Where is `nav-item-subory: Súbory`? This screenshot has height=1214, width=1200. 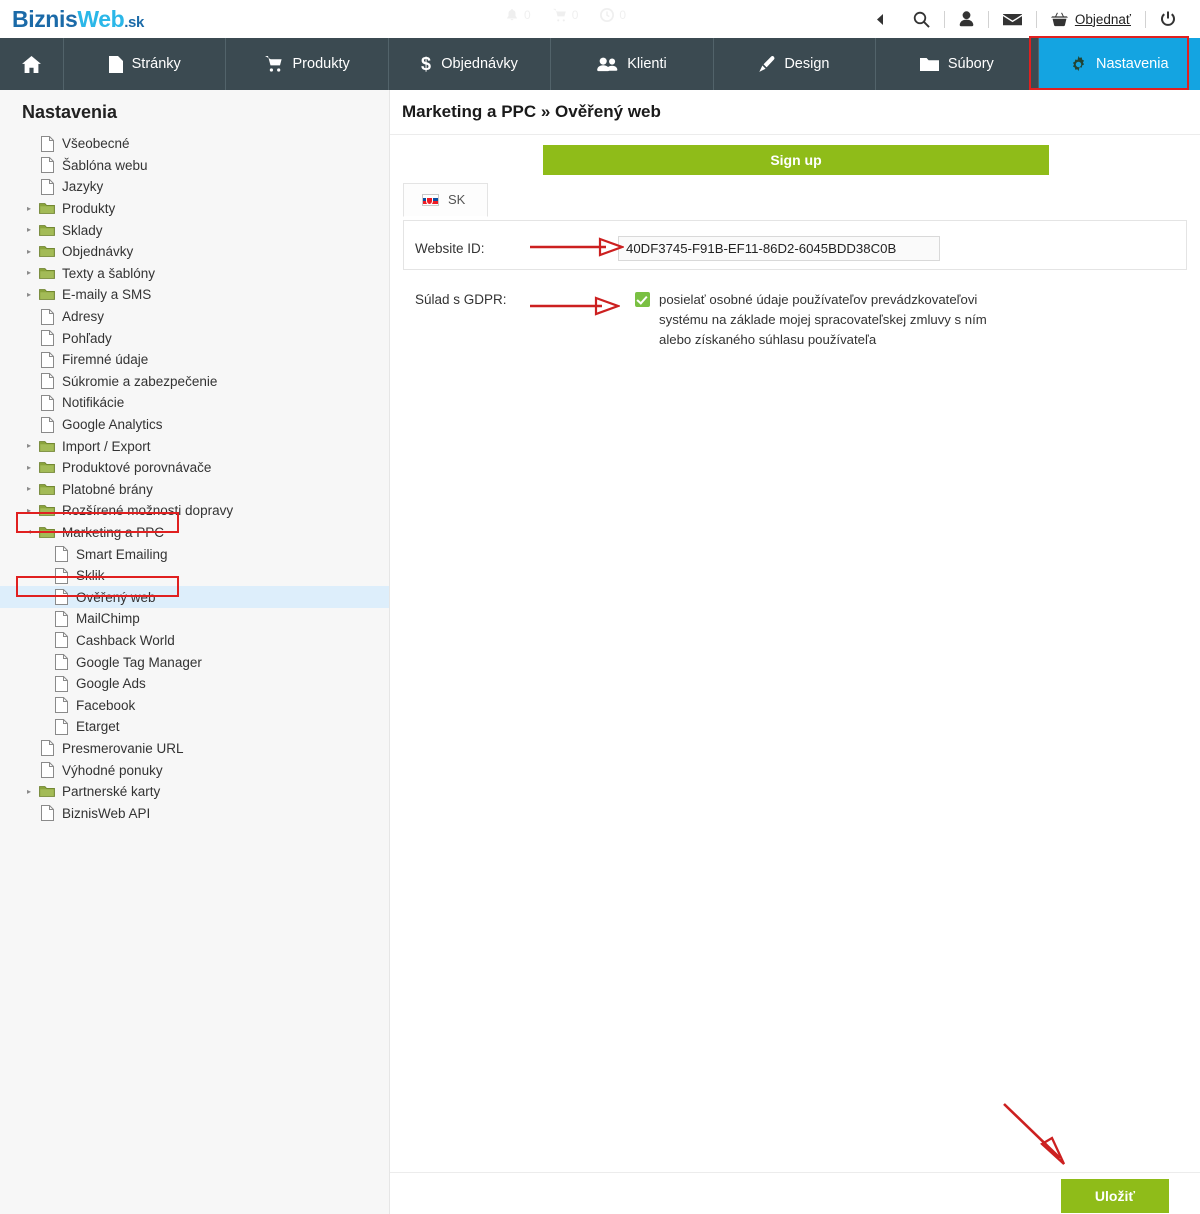 nav-item-subory: Súbory is located at coordinates (957, 64).